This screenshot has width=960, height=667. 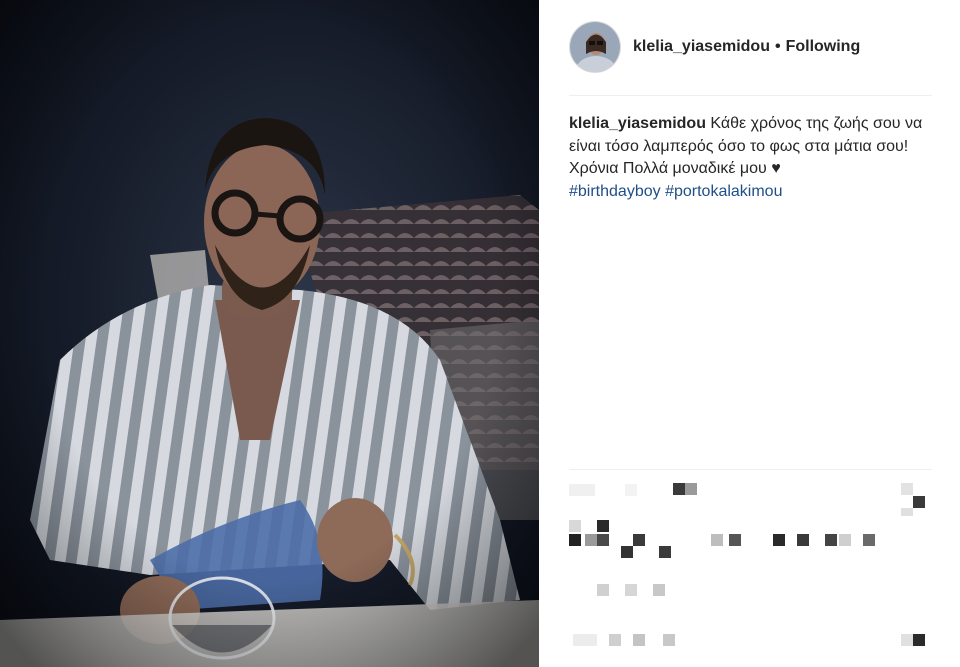 I want to click on header-divider, so click(x=750, y=95).